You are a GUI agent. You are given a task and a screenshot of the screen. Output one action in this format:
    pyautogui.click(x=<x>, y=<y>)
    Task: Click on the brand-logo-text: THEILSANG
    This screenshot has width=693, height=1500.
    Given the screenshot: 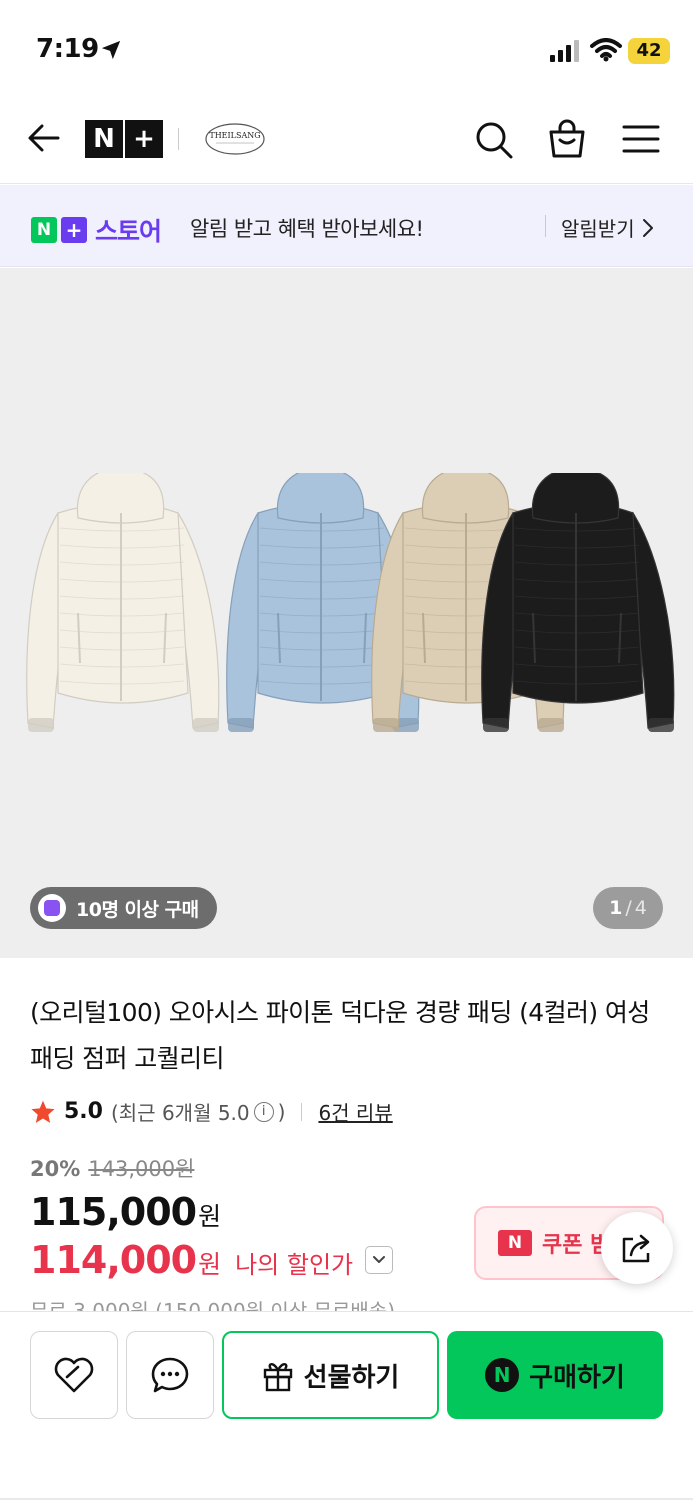 What is the action you would take?
    pyautogui.click(x=234, y=135)
    